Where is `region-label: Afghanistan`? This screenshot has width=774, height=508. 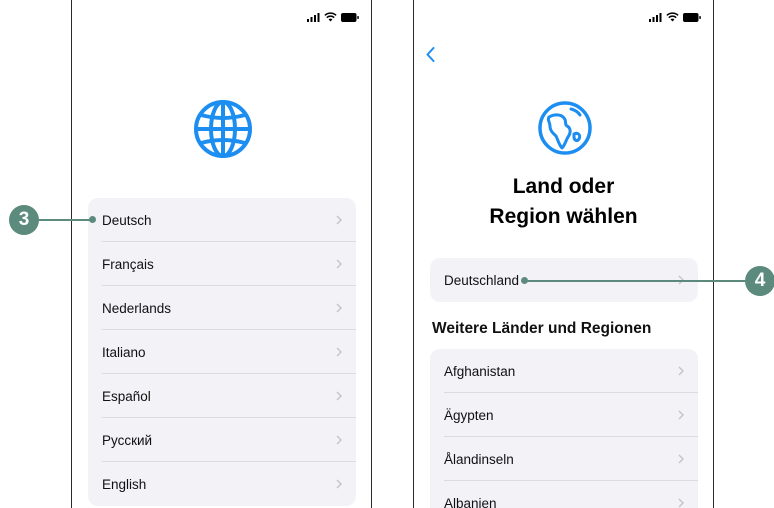 region-label: Afghanistan is located at coordinates (480, 371).